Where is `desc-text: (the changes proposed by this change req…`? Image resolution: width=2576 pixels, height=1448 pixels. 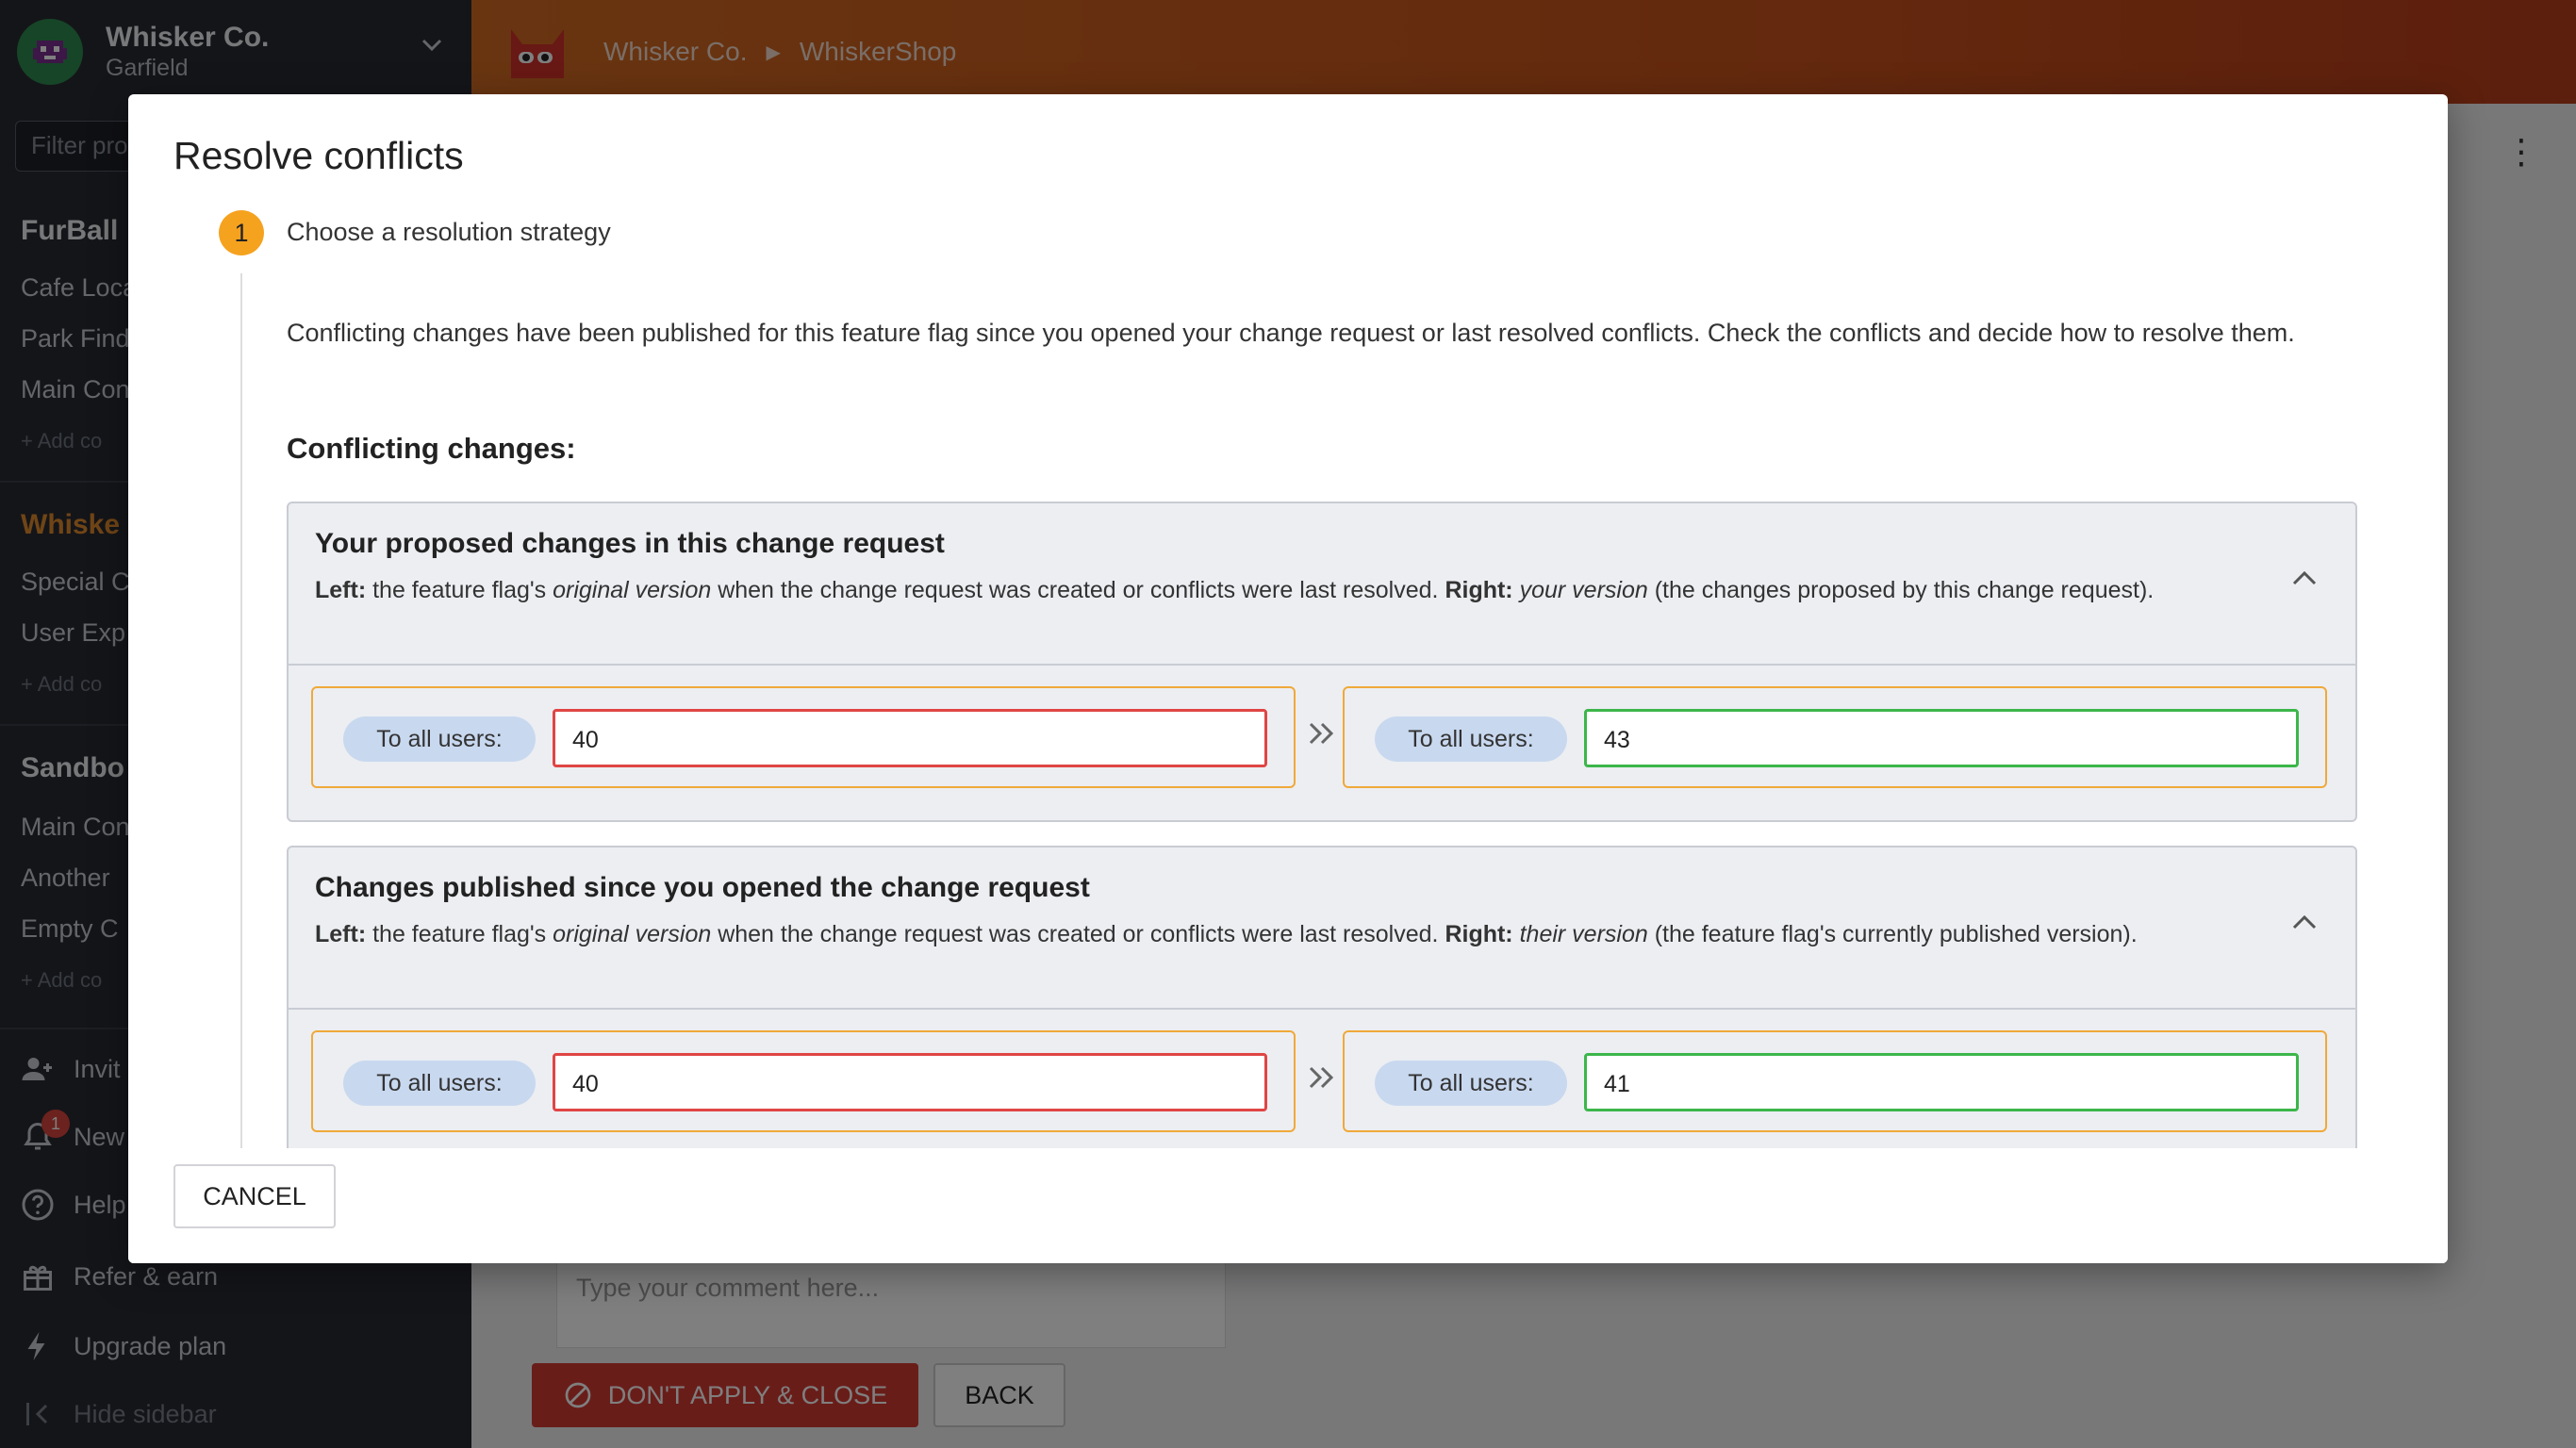 desc-text: (the changes proposed by this change req… is located at coordinates (1901, 590).